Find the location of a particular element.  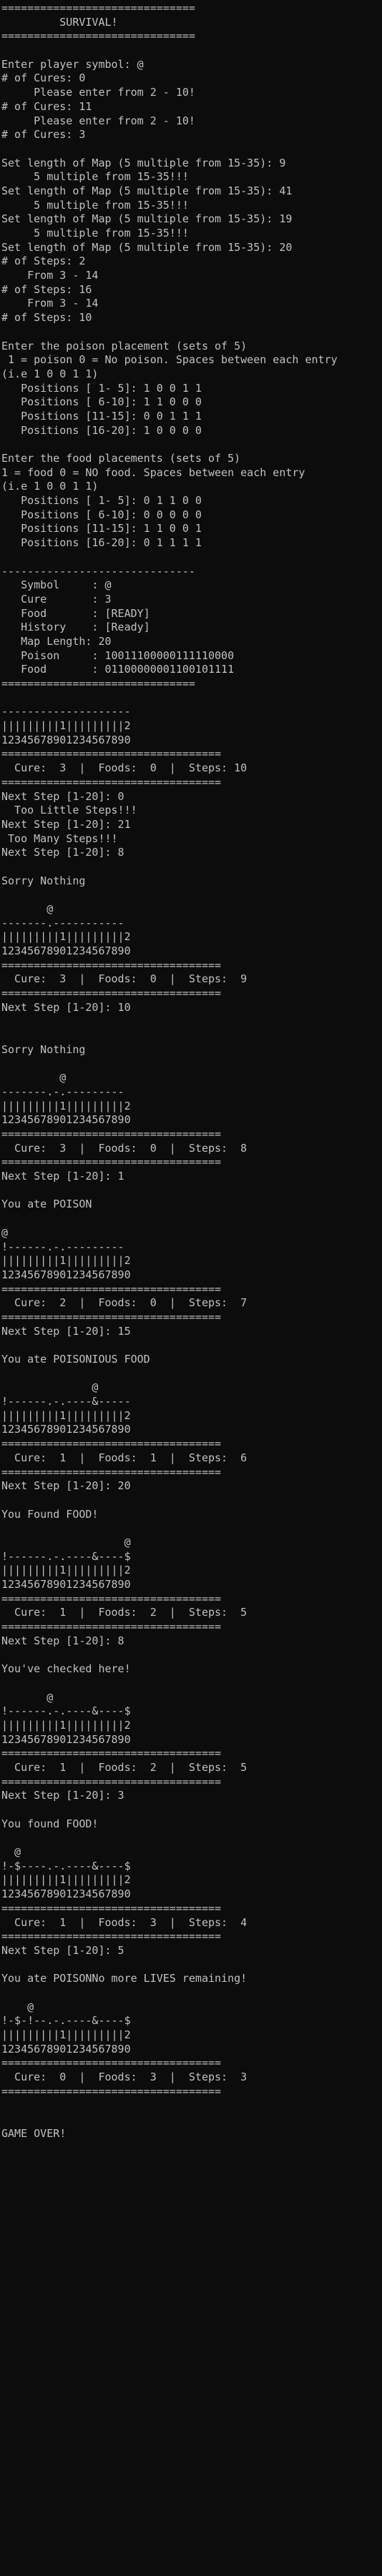

console-line: Food : 01100000001100101111 is located at coordinates (118, 669).